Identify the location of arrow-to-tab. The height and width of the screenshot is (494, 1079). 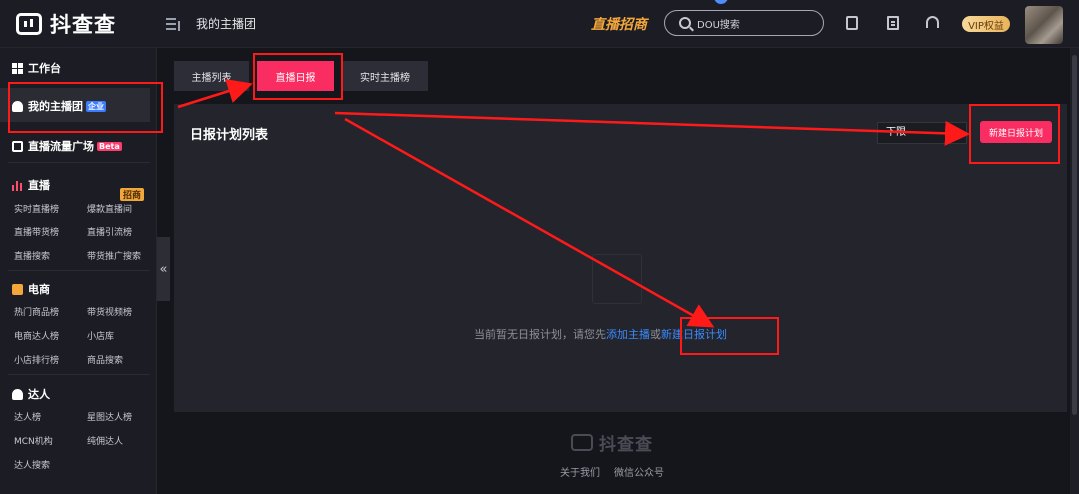
(215, 94).